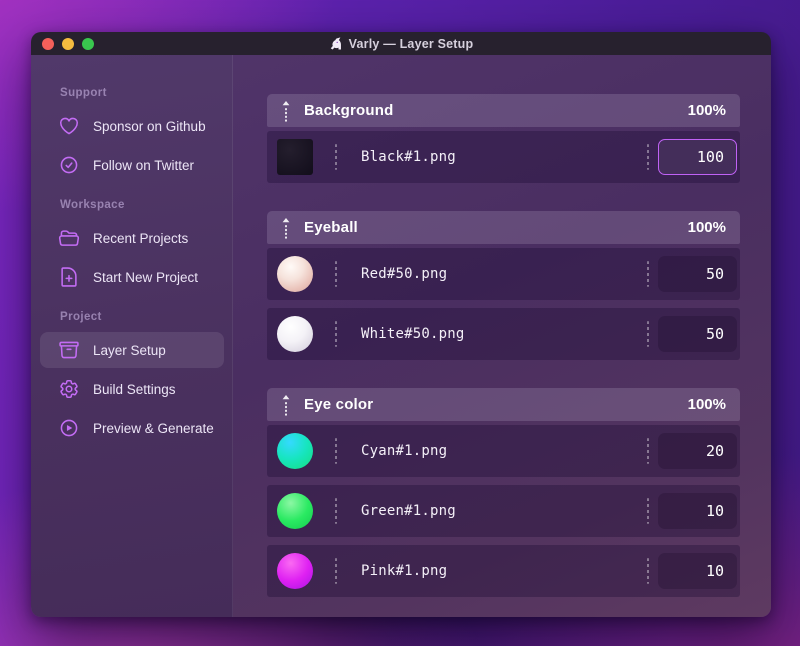 This screenshot has width=800, height=646. What do you see at coordinates (141, 238) in the screenshot?
I see `sidebar-item-label: Recent Projects` at bounding box center [141, 238].